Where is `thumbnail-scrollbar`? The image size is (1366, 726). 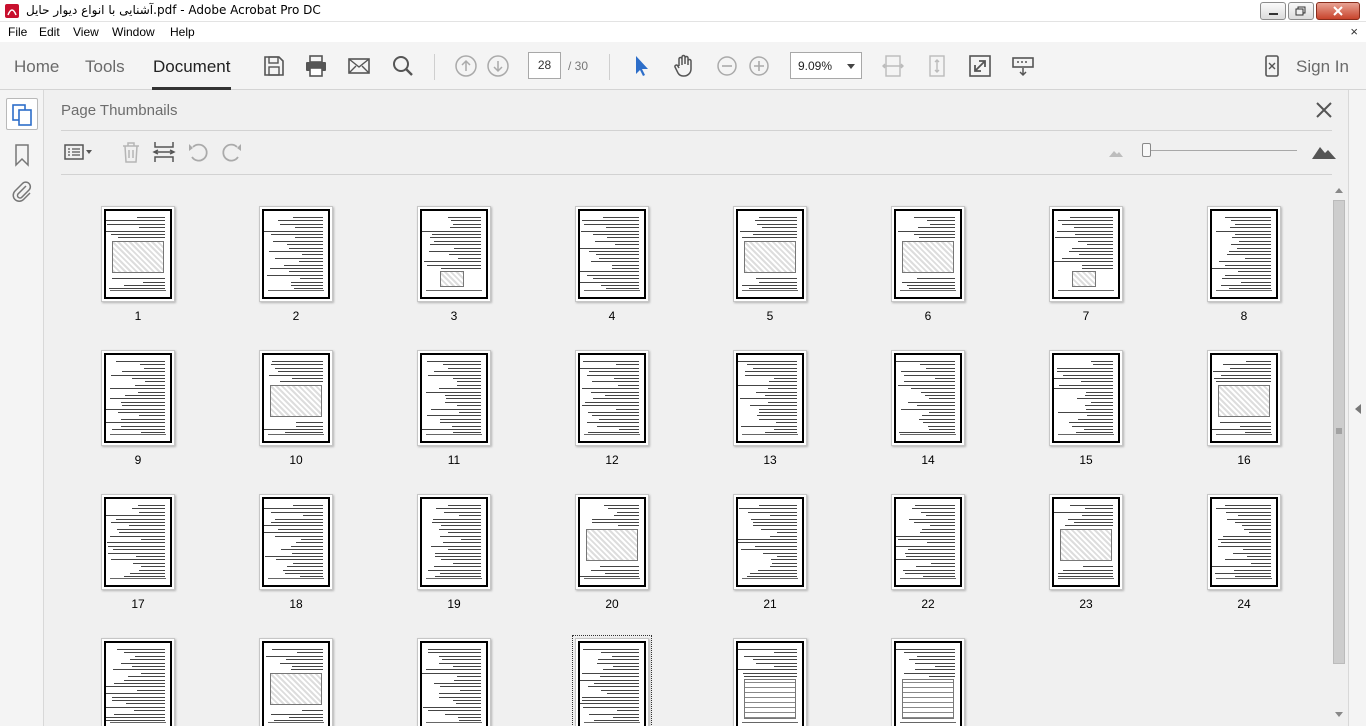
thumbnail-scrollbar is located at coordinates (1339, 455).